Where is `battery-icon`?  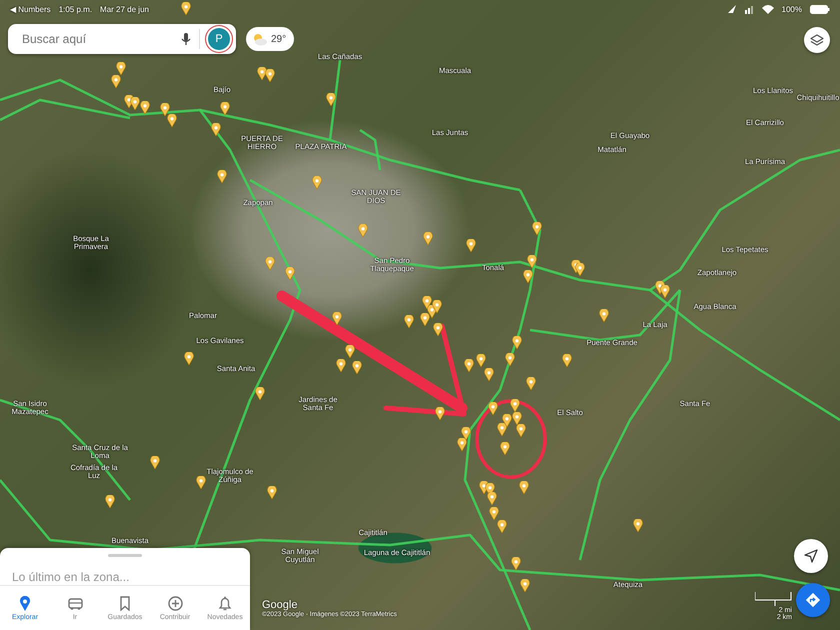
battery-icon is located at coordinates (820, 9).